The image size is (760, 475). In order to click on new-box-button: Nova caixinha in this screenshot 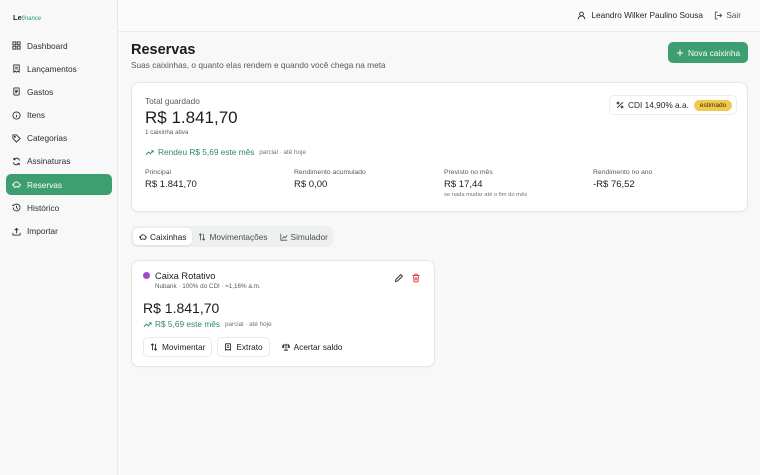, I will do `click(708, 52)`.